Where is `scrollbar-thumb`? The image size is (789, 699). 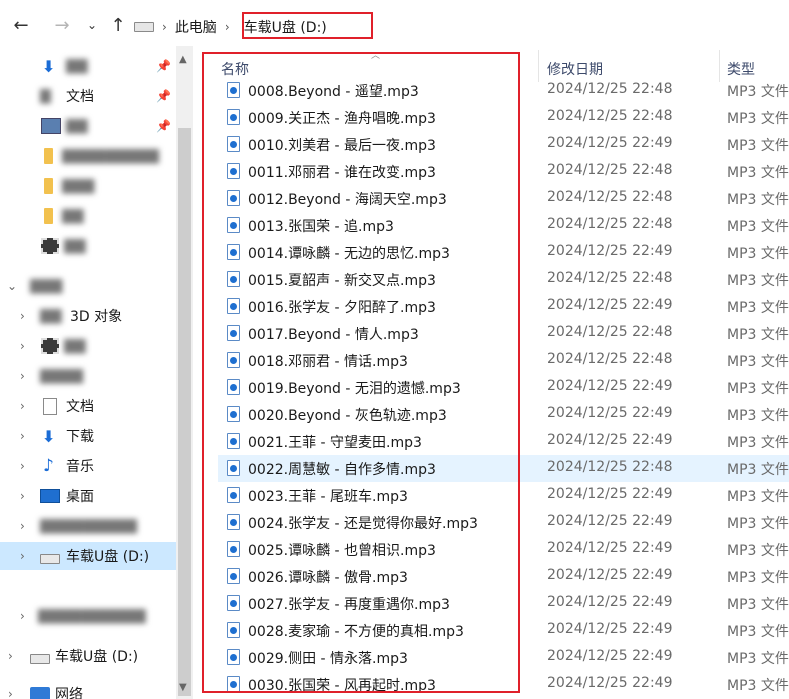
scrollbar-thumb is located at coordinates (184, 412).